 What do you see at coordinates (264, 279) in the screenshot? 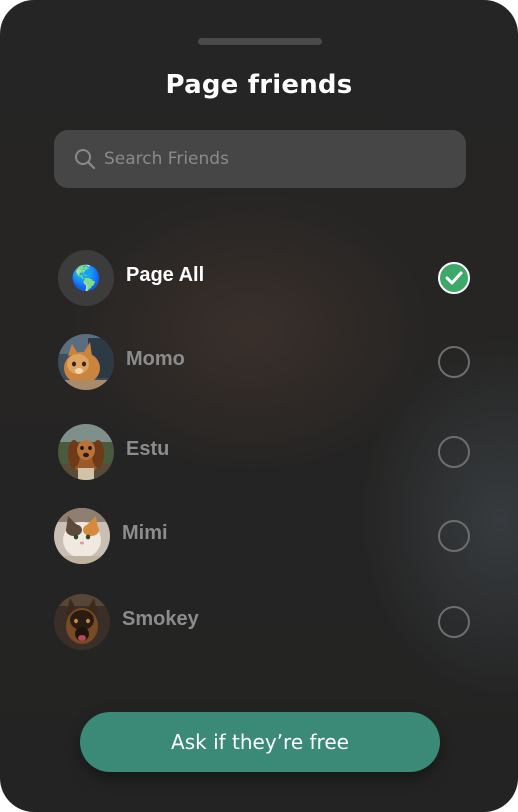
I see `friend-row-page-all: 🌎 Page All` at bounding box center [264, 279].